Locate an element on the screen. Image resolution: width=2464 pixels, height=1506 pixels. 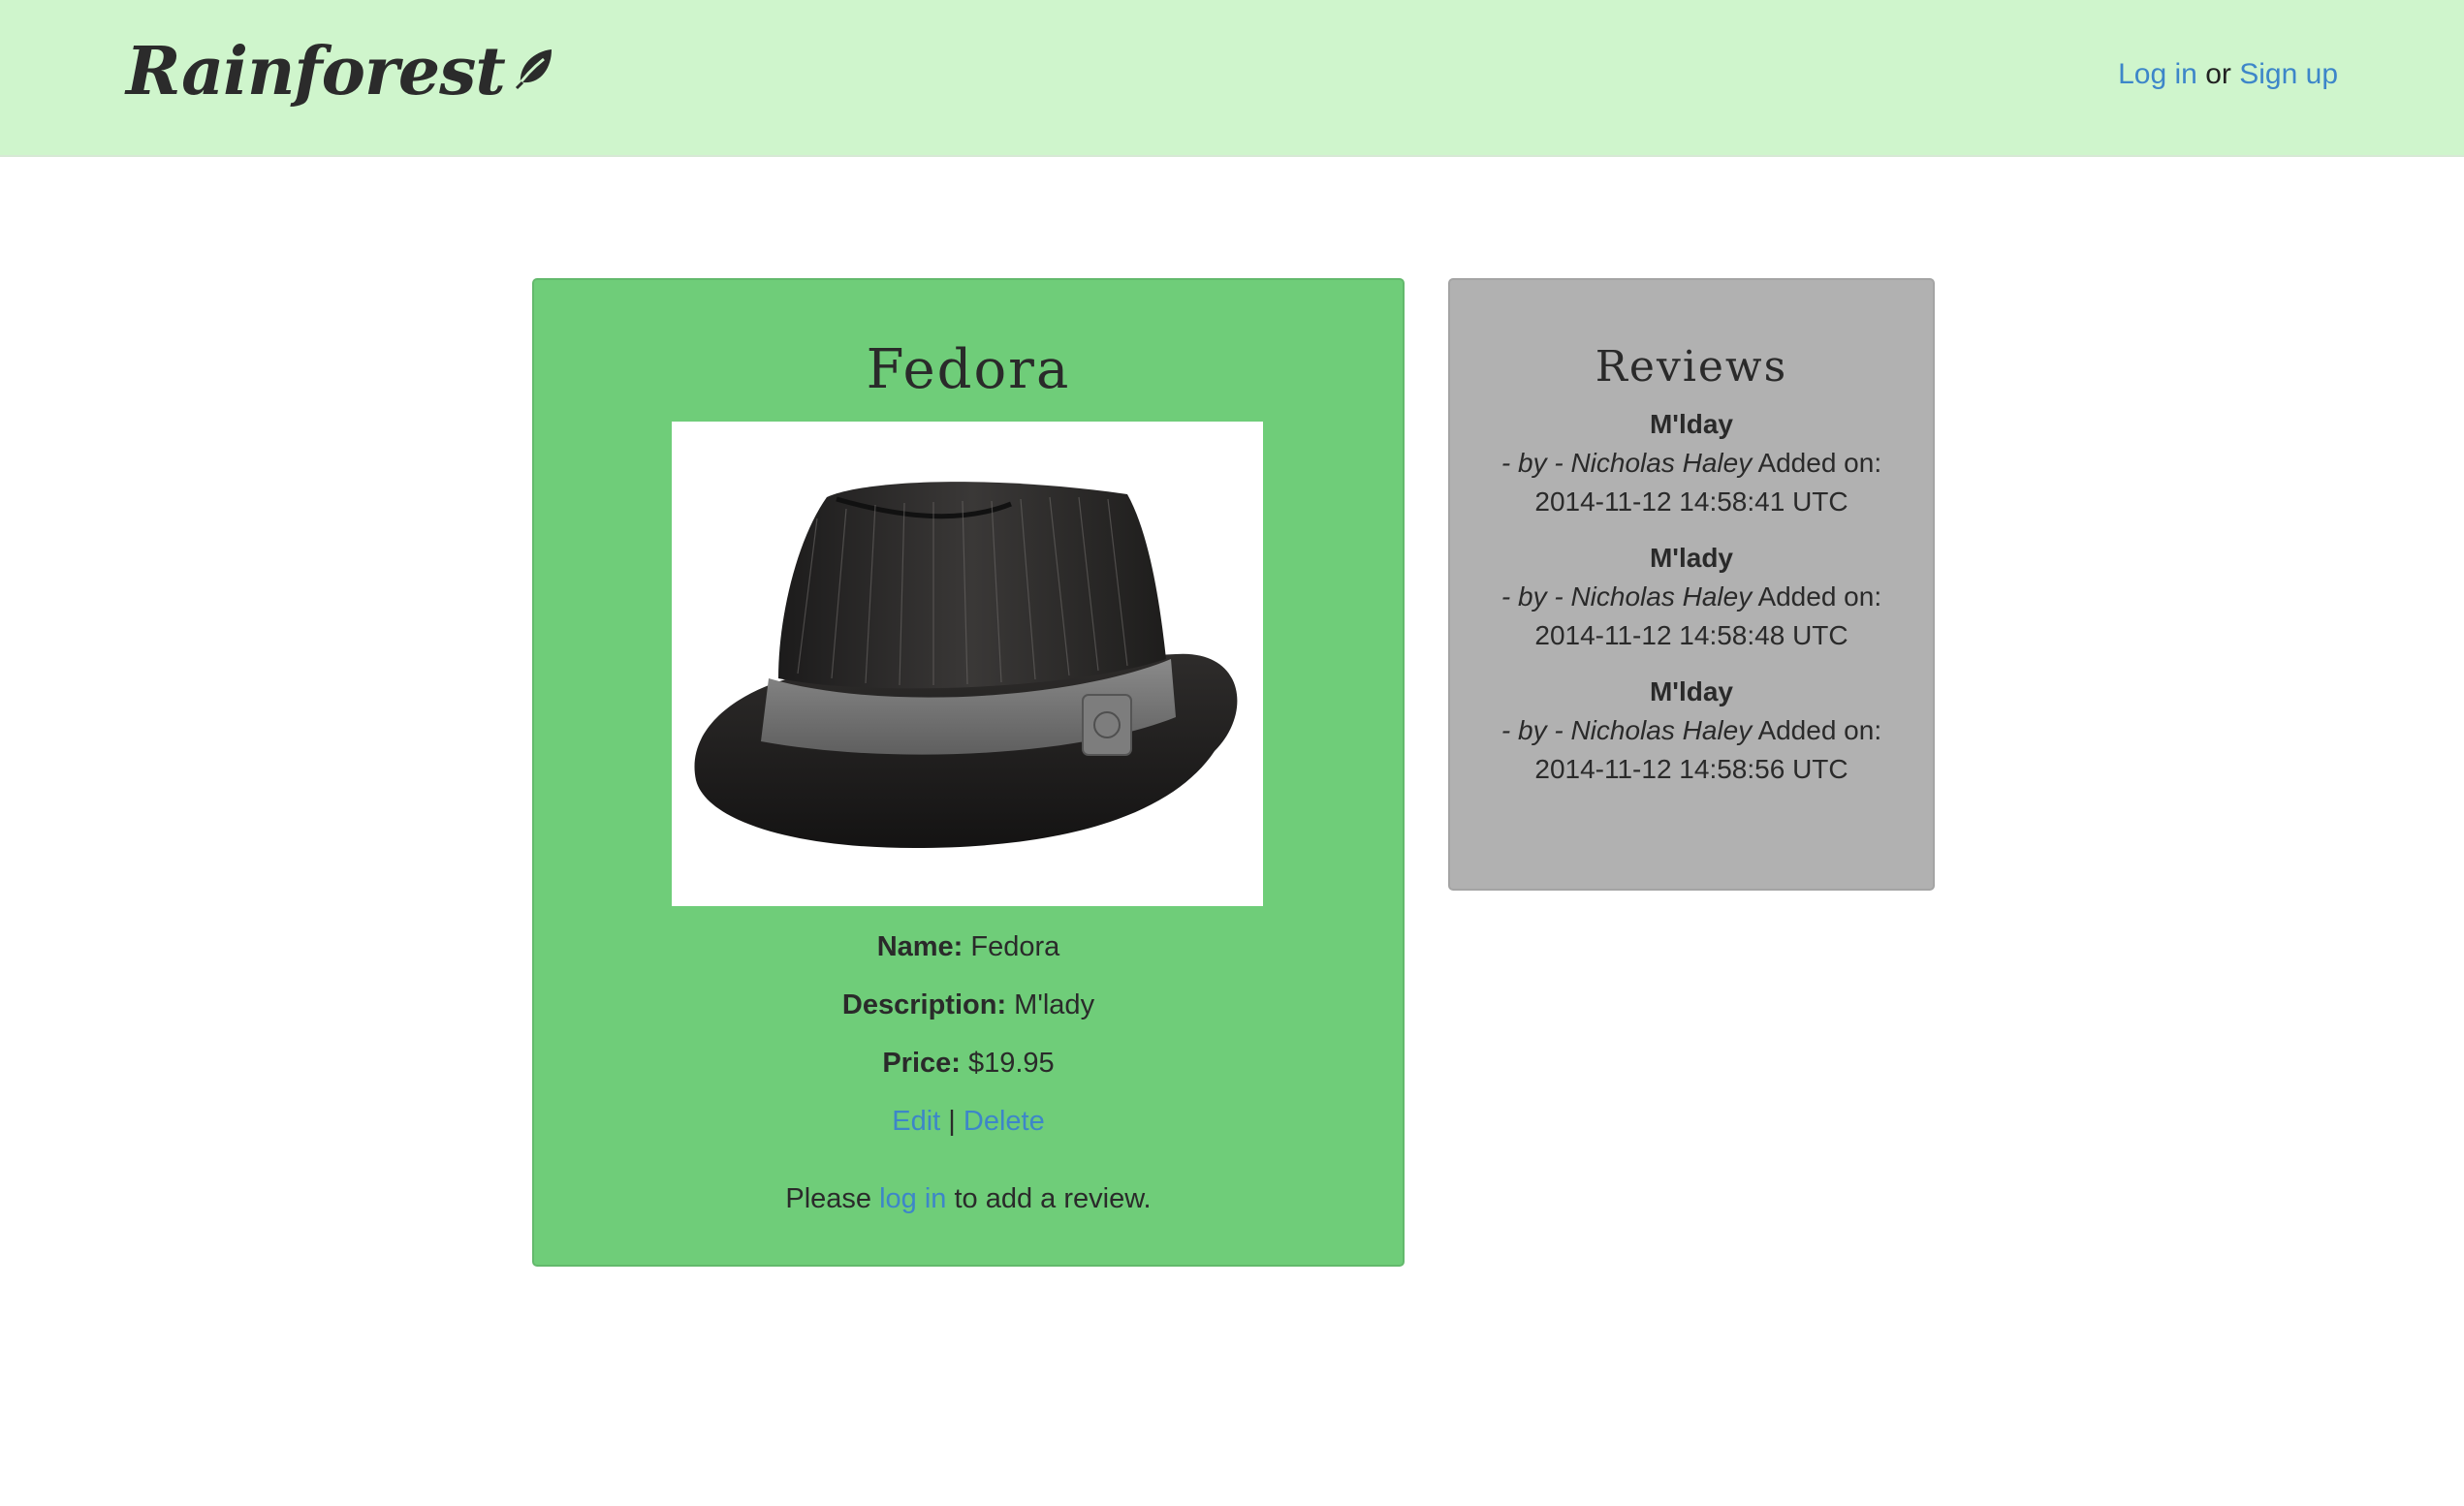
brand-name: Rainforest is located at coordinates (316, 71).